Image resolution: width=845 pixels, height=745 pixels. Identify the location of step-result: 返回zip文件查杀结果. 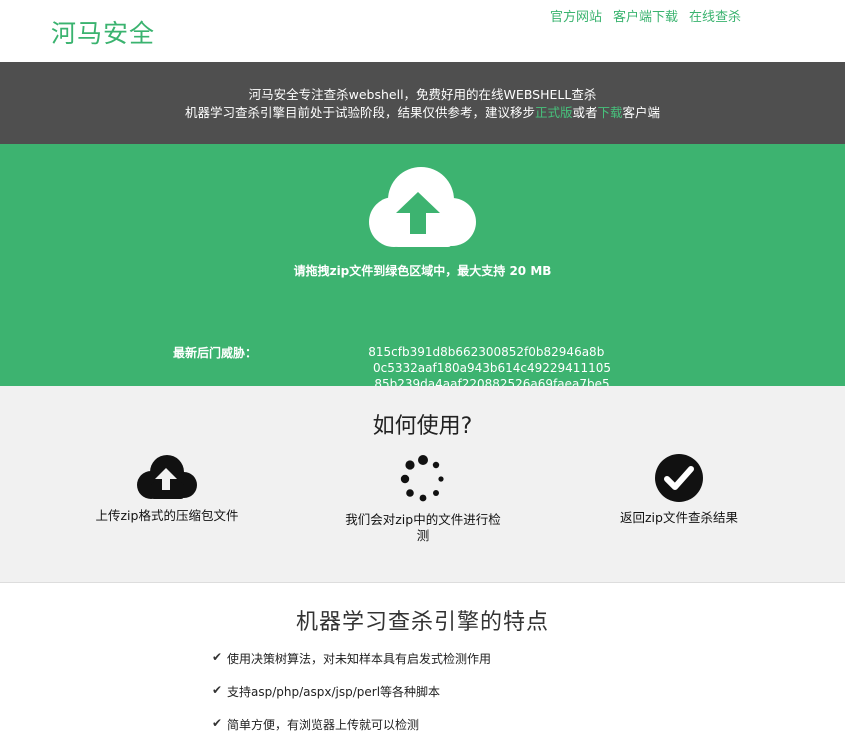
(679, 490).